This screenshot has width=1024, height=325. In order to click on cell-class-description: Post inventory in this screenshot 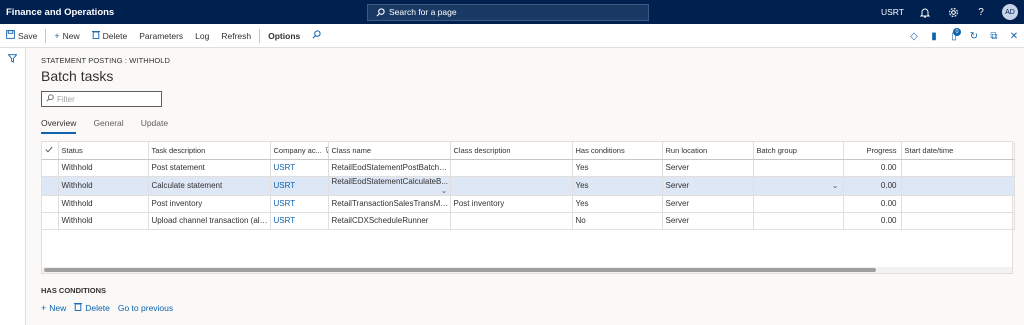, I will do `click(511, 204)`.